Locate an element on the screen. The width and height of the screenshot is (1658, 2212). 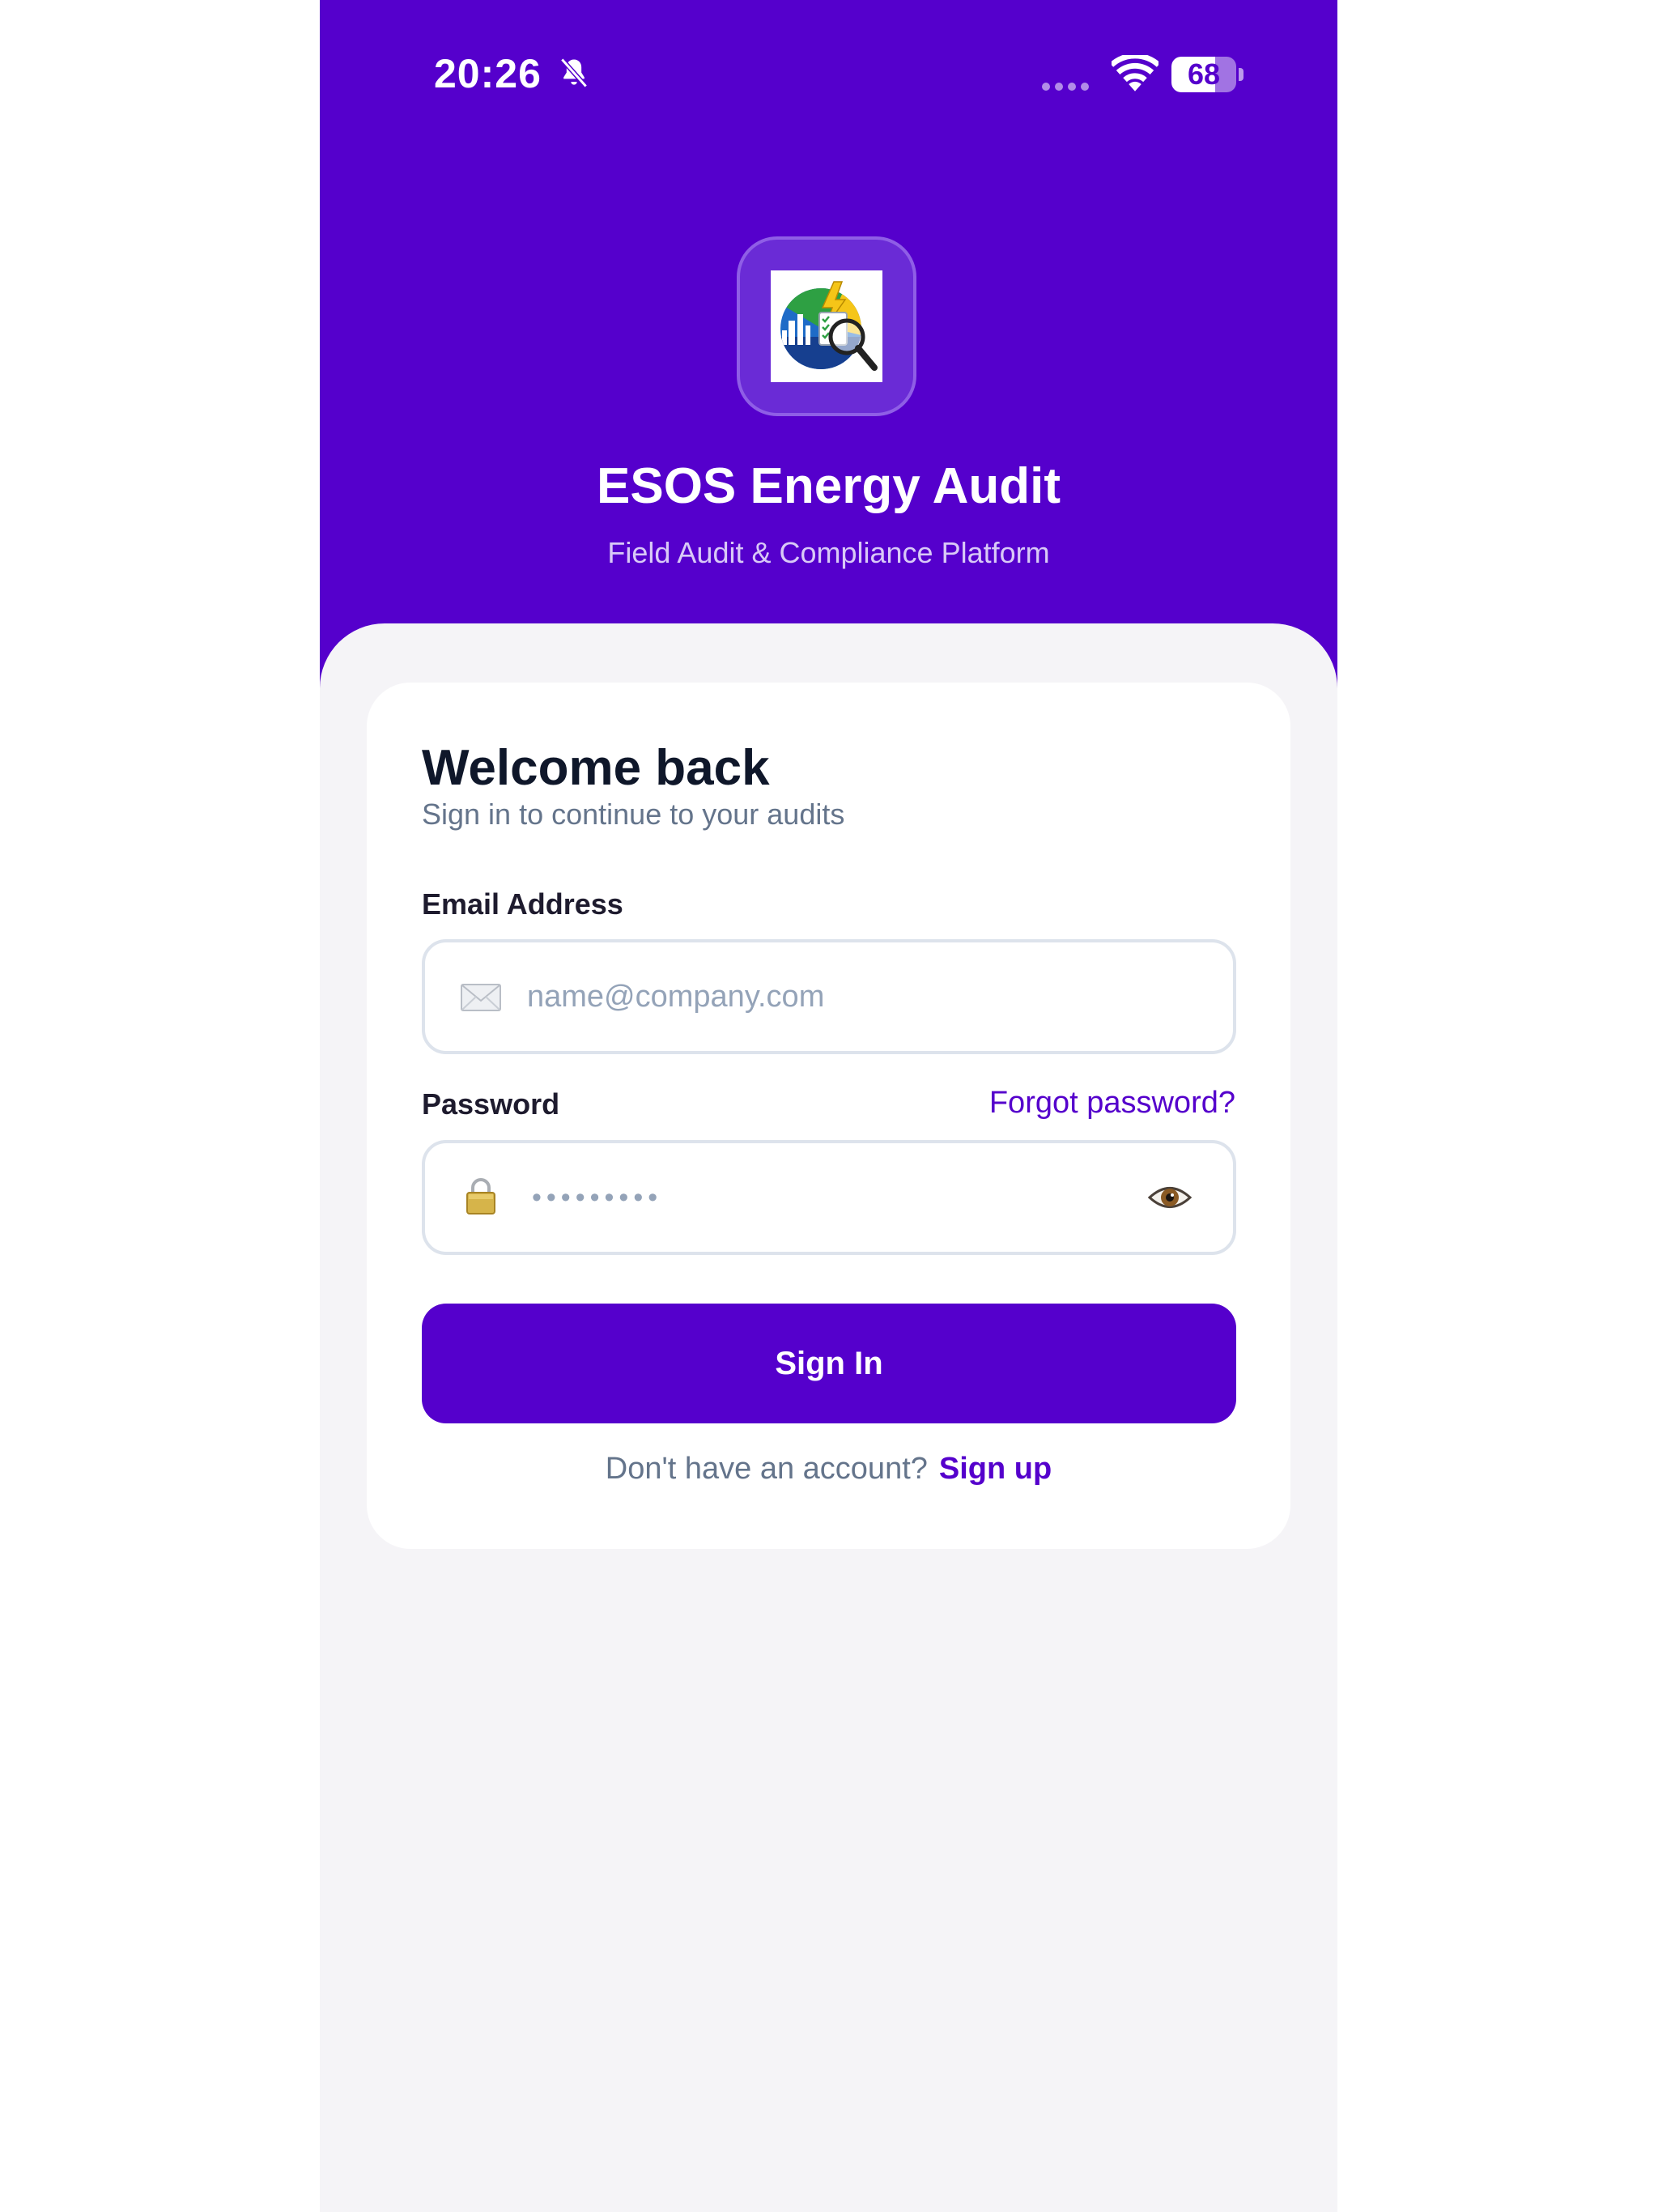
battery-icon: 68 is located at coordinates (1203, 75).